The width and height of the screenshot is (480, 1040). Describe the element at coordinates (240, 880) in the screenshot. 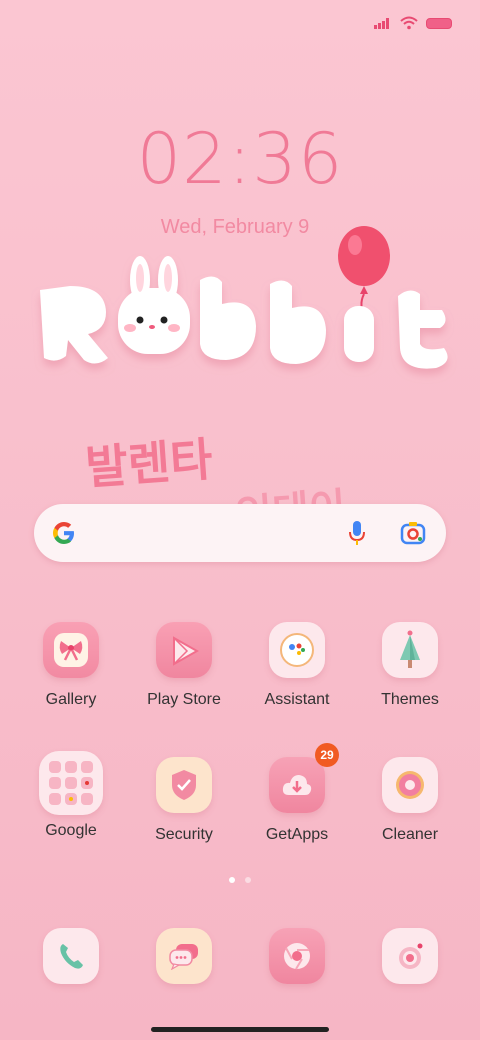

I see `page-indicator` at that location.